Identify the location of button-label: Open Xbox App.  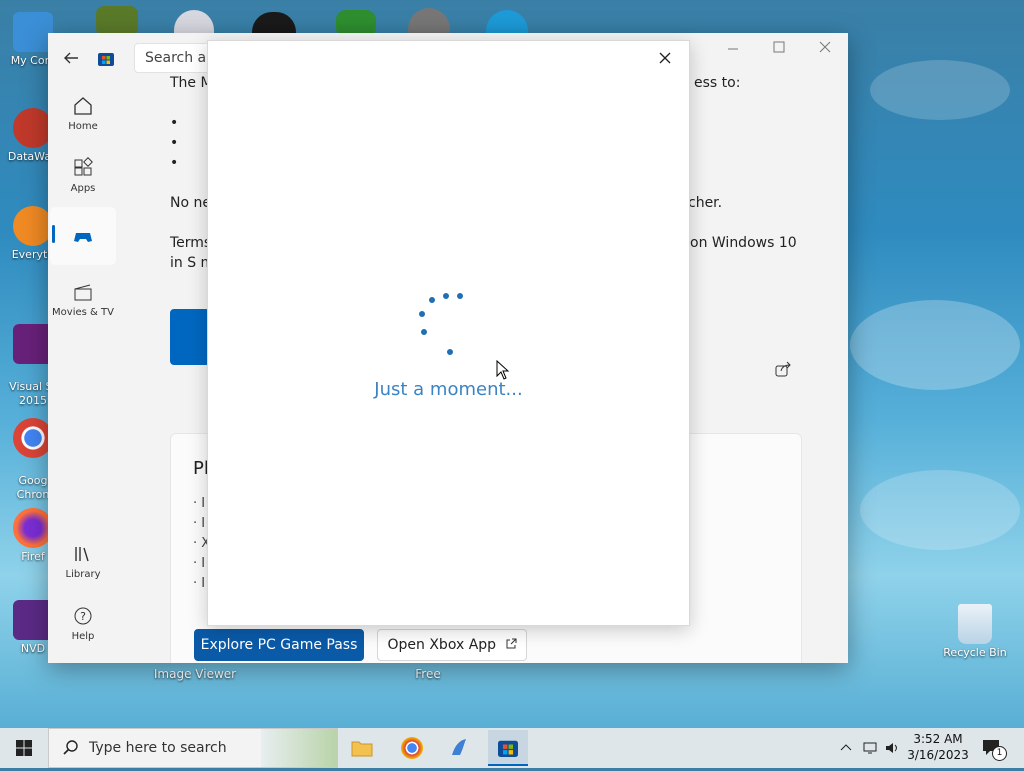
(442, 645).